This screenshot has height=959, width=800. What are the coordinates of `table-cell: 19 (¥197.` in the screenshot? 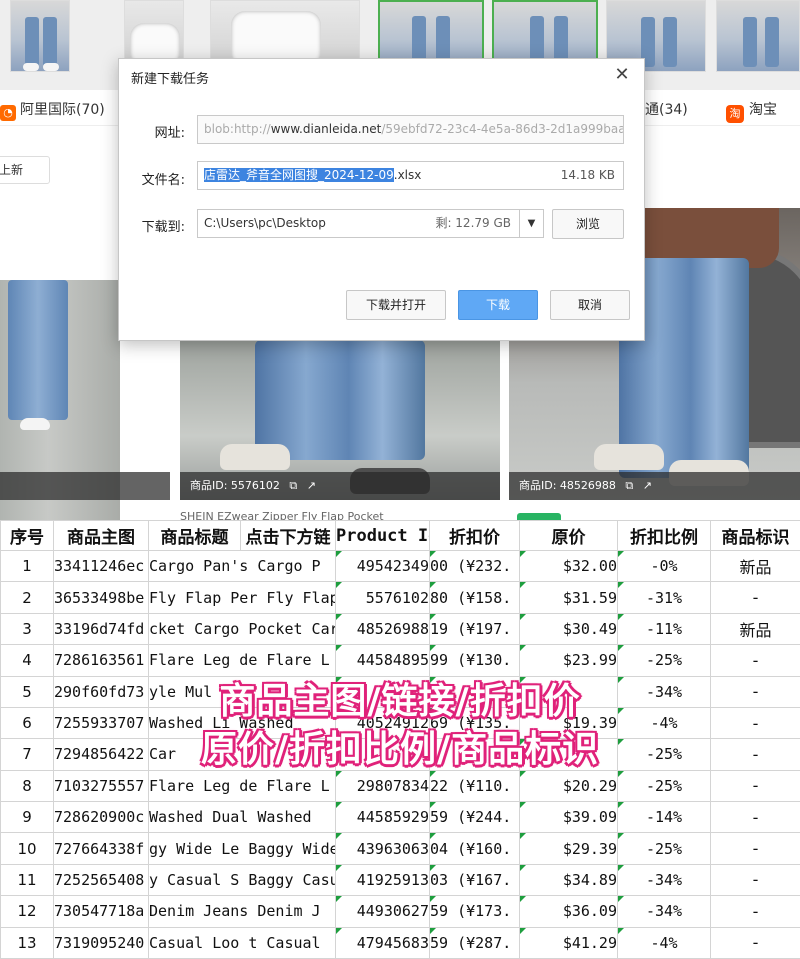 It's located at (474, 629).